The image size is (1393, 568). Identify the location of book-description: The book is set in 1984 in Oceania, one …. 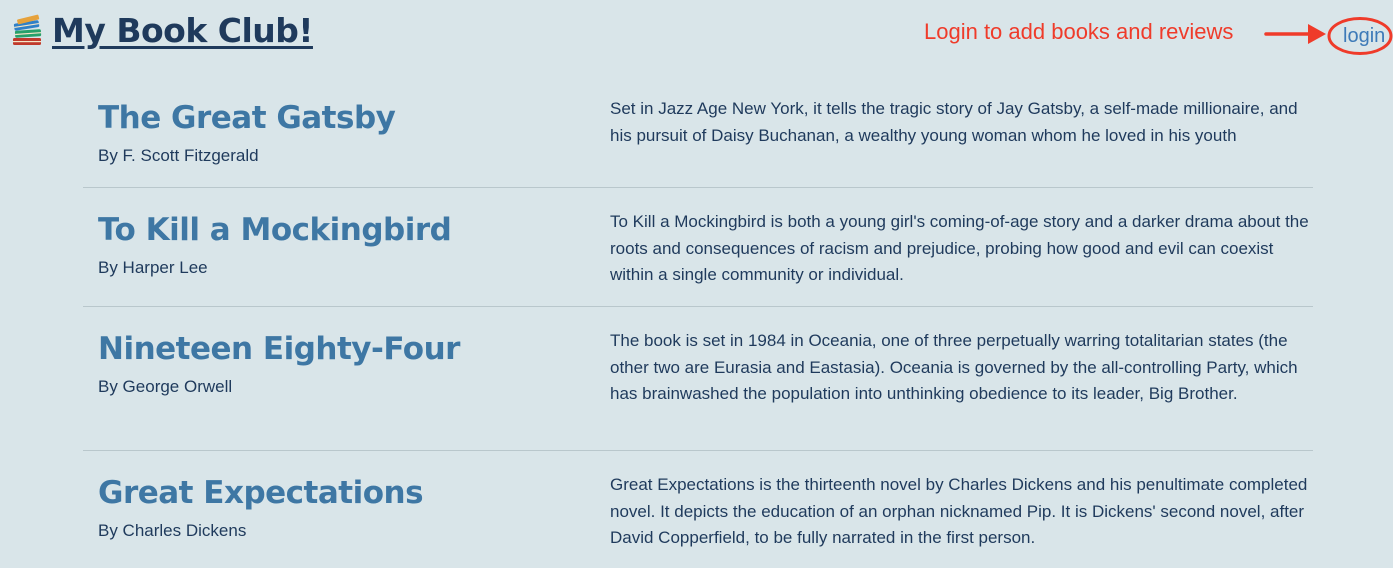
(954, 367).